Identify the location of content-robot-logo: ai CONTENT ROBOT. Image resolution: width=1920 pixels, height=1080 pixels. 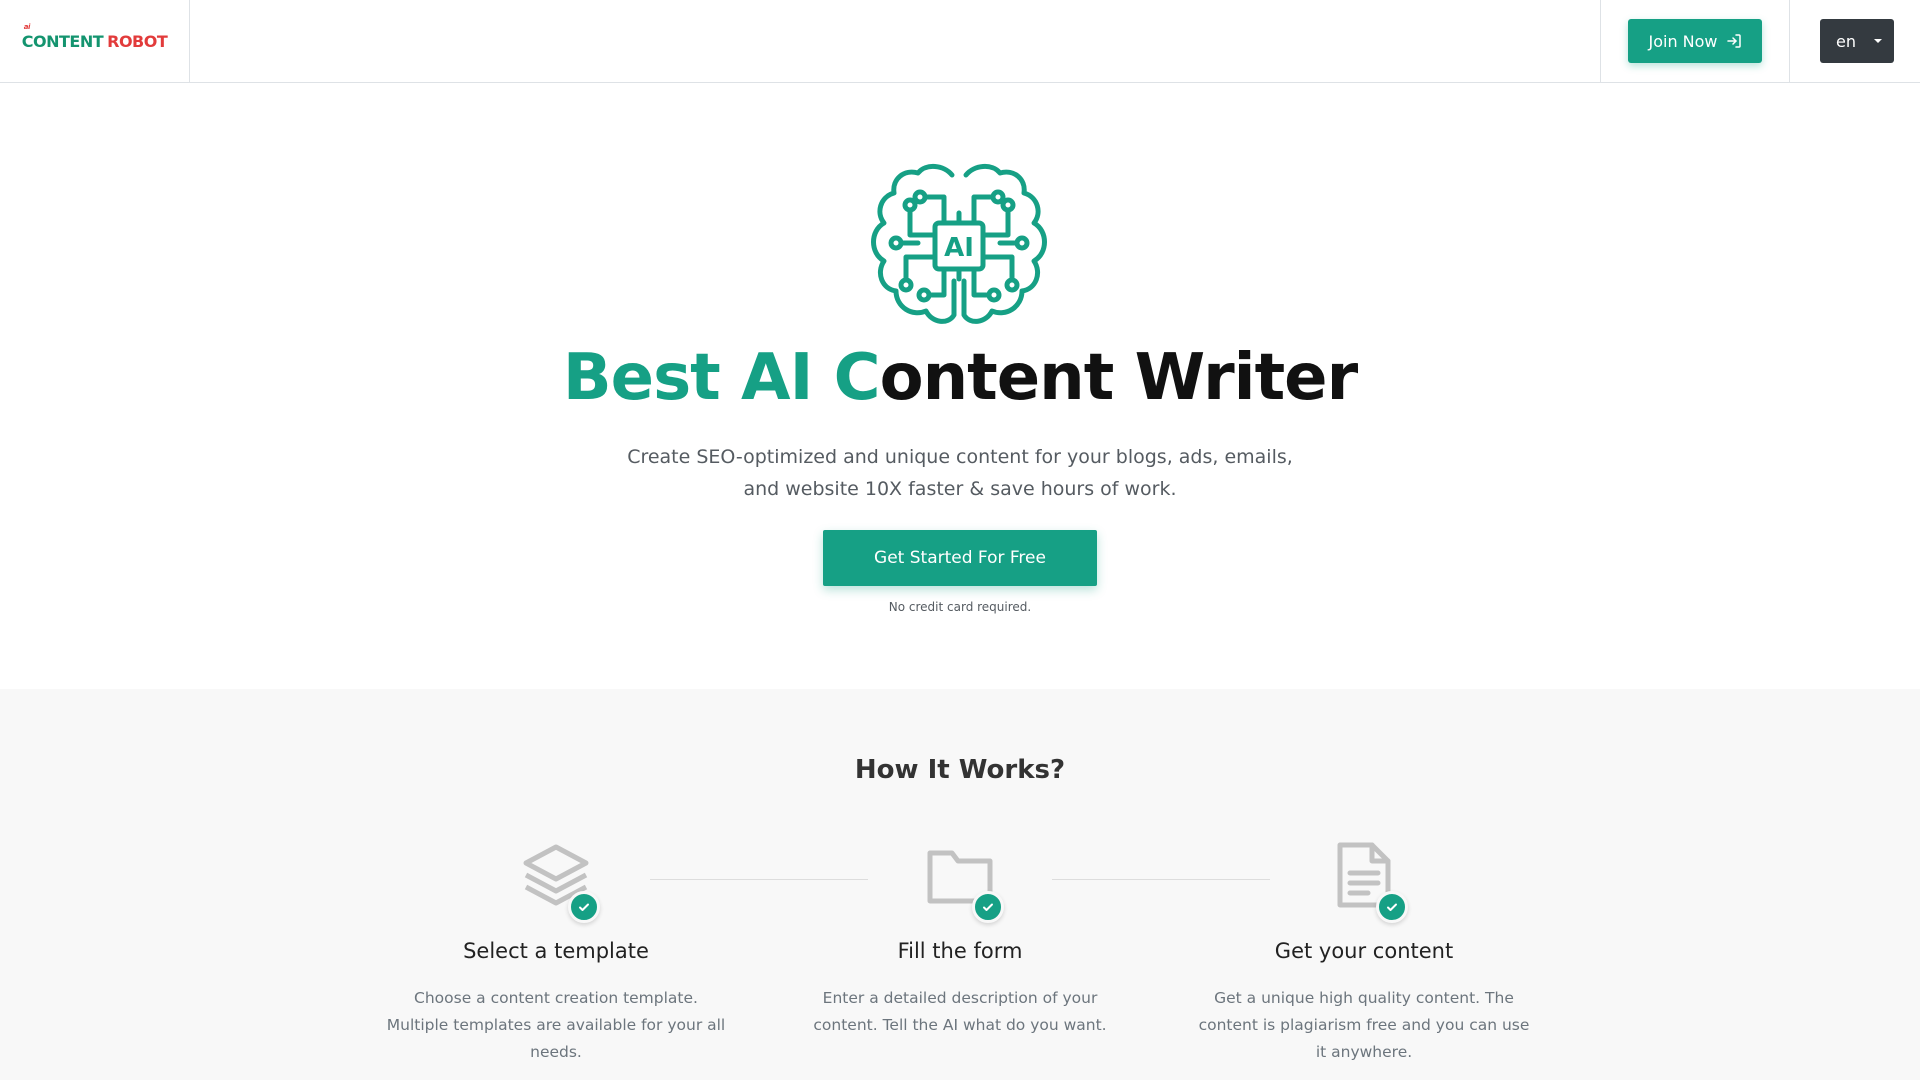
(94, 37).